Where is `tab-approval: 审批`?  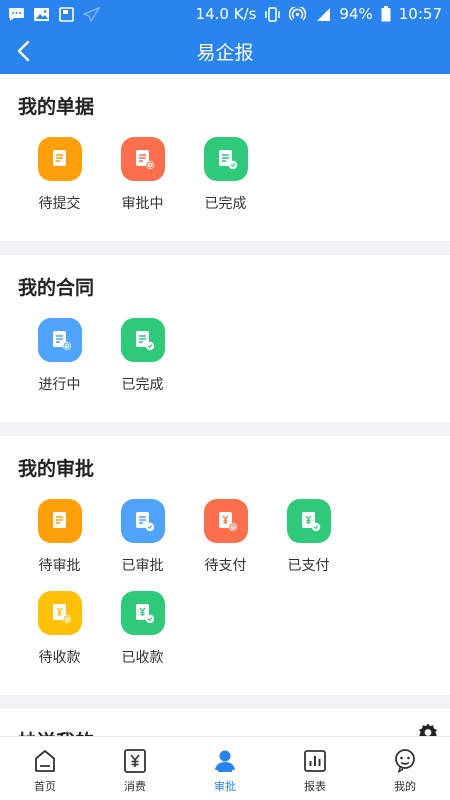
tab-approval: 审批 is located at coordinates (225, 768).